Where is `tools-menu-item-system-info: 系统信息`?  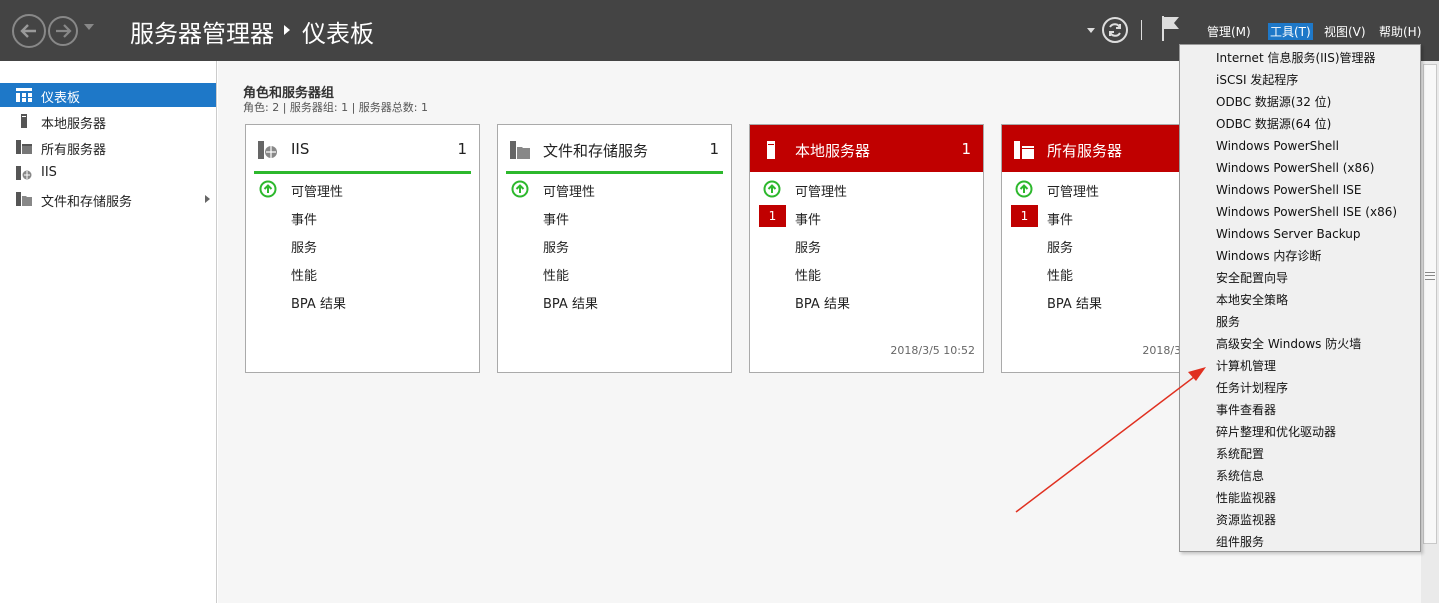
tools-menu-item-system-info: 系统信息 is located at coordinates (1300, 476).